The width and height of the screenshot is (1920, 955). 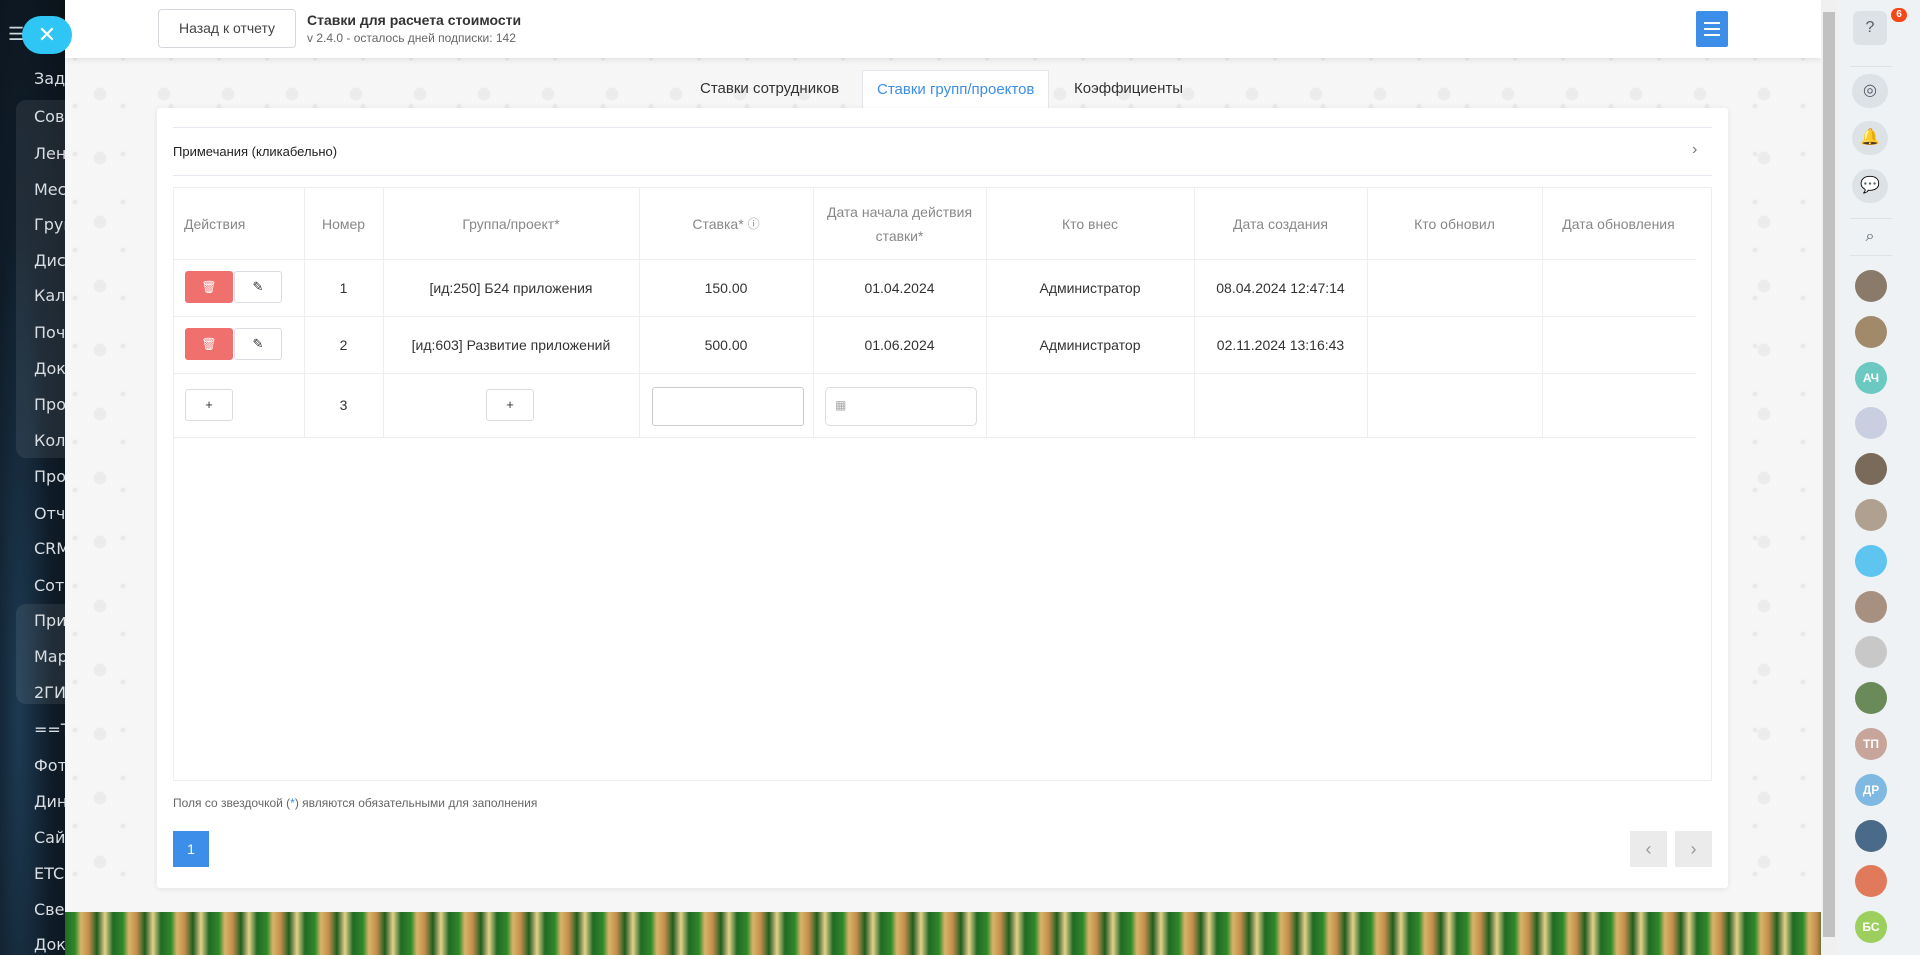 I want to click on copilot-icon: ◎, so click(x=1870, y=90).